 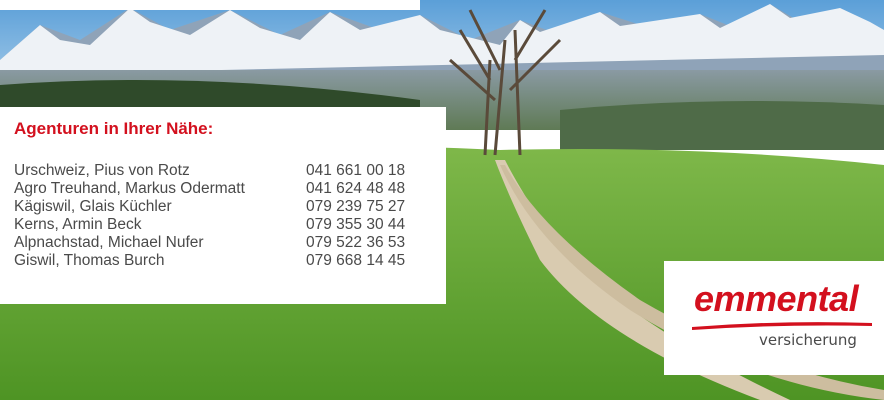 I want to click on agency-name: Giswil, Thomas Burch, so click(x=89, y=260).